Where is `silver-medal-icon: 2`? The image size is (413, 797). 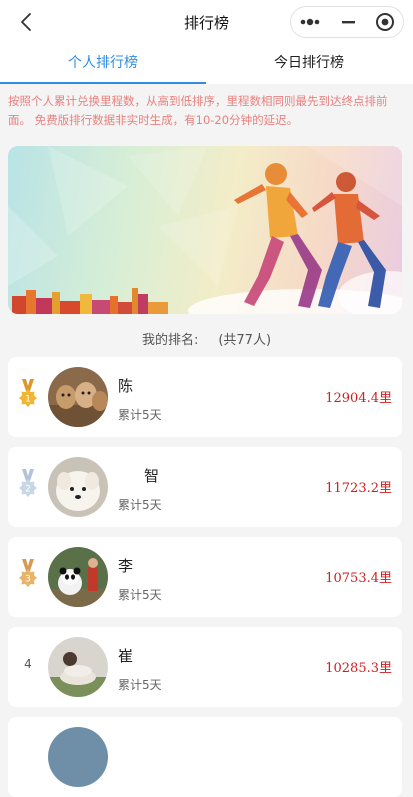 silver-medal-icon: 2 is located at coordinates (28, 483).